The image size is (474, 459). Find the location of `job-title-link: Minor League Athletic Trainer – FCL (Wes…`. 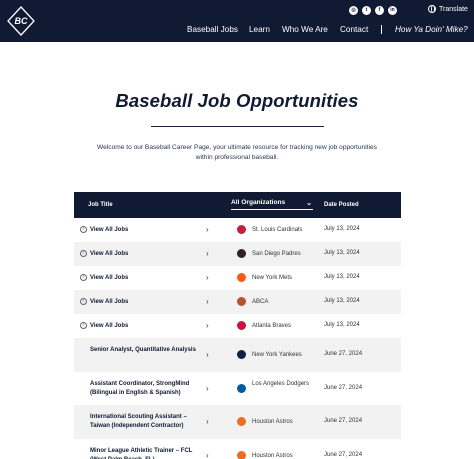

job-title-link: Minor League Athletic Trainer – FCL (Wes… is located at coordinates (147, 453).